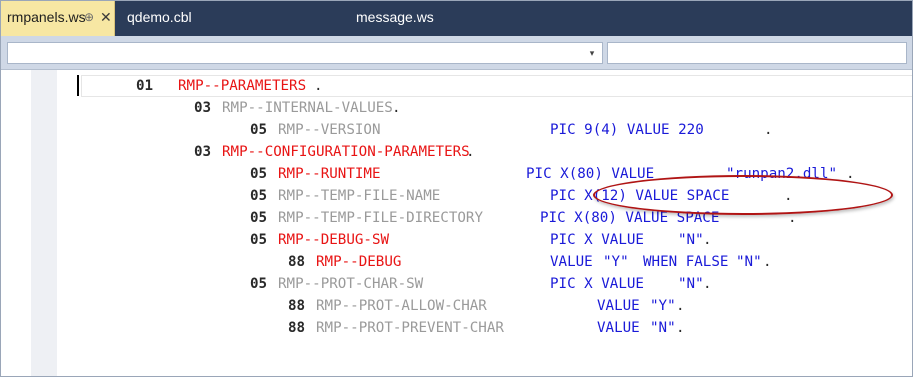 Image resolution: width=913 pixels, height=377 pixels. I want to click on data-name-token: RMP--RUNTIME, so click(329, 174).